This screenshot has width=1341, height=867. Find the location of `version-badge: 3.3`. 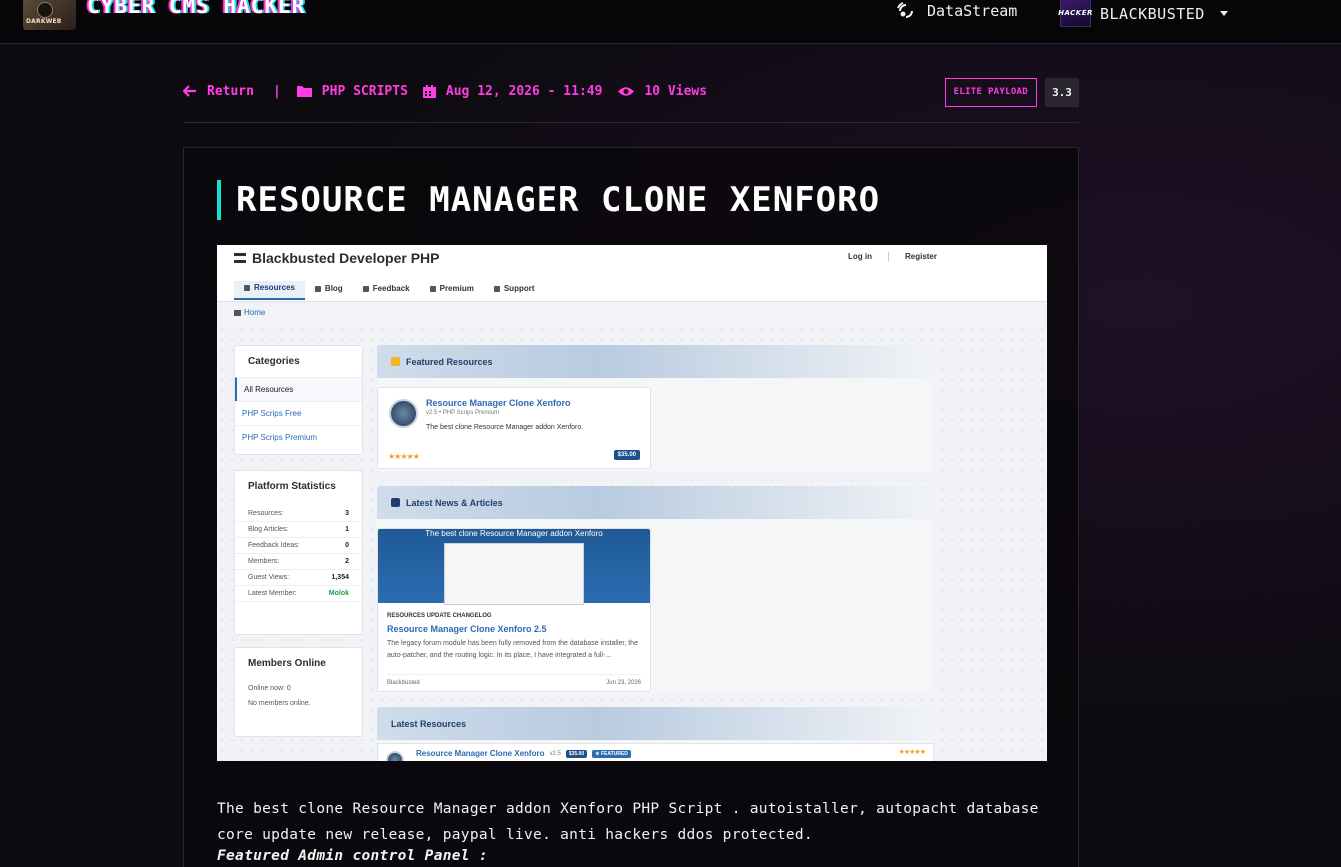

version-badge: 3.3 is located at coordinates (1062, 92).